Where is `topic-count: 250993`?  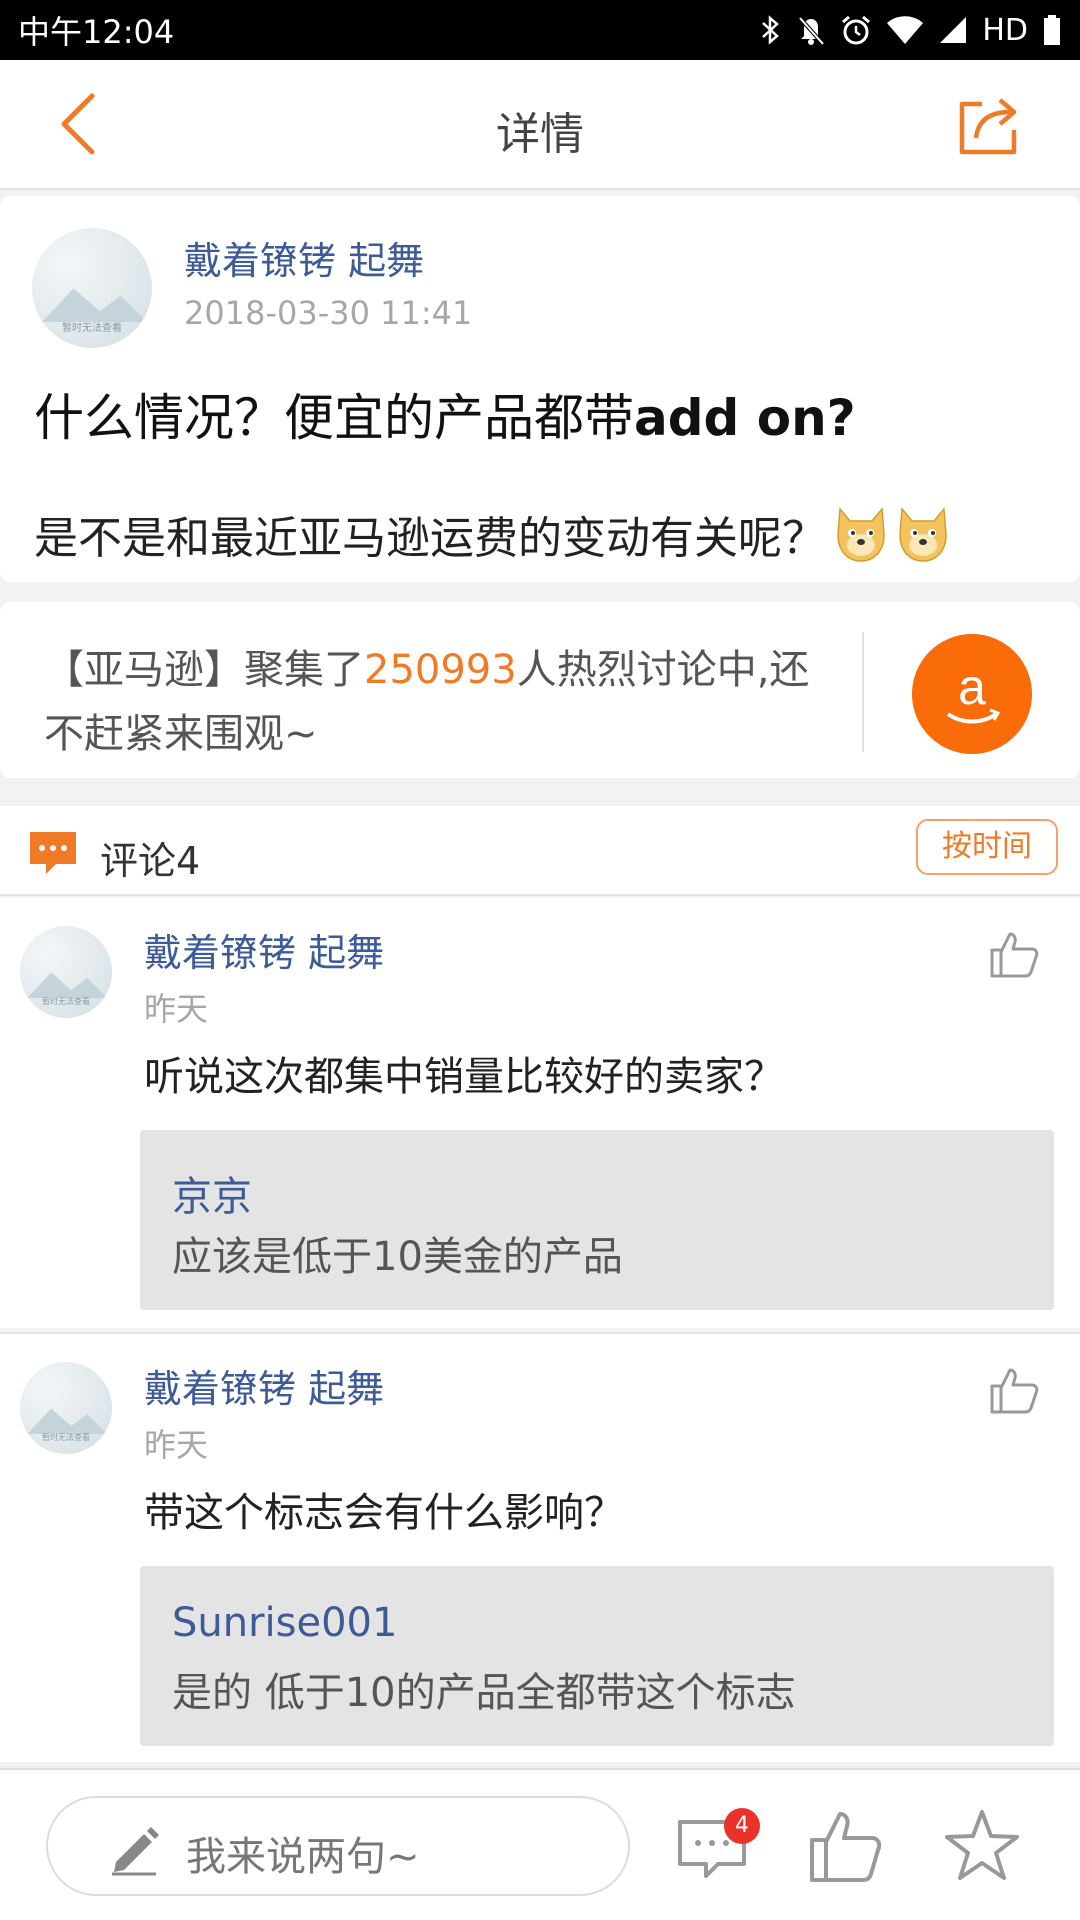 topic-count: 250993 is located at coordinates (440, 670).